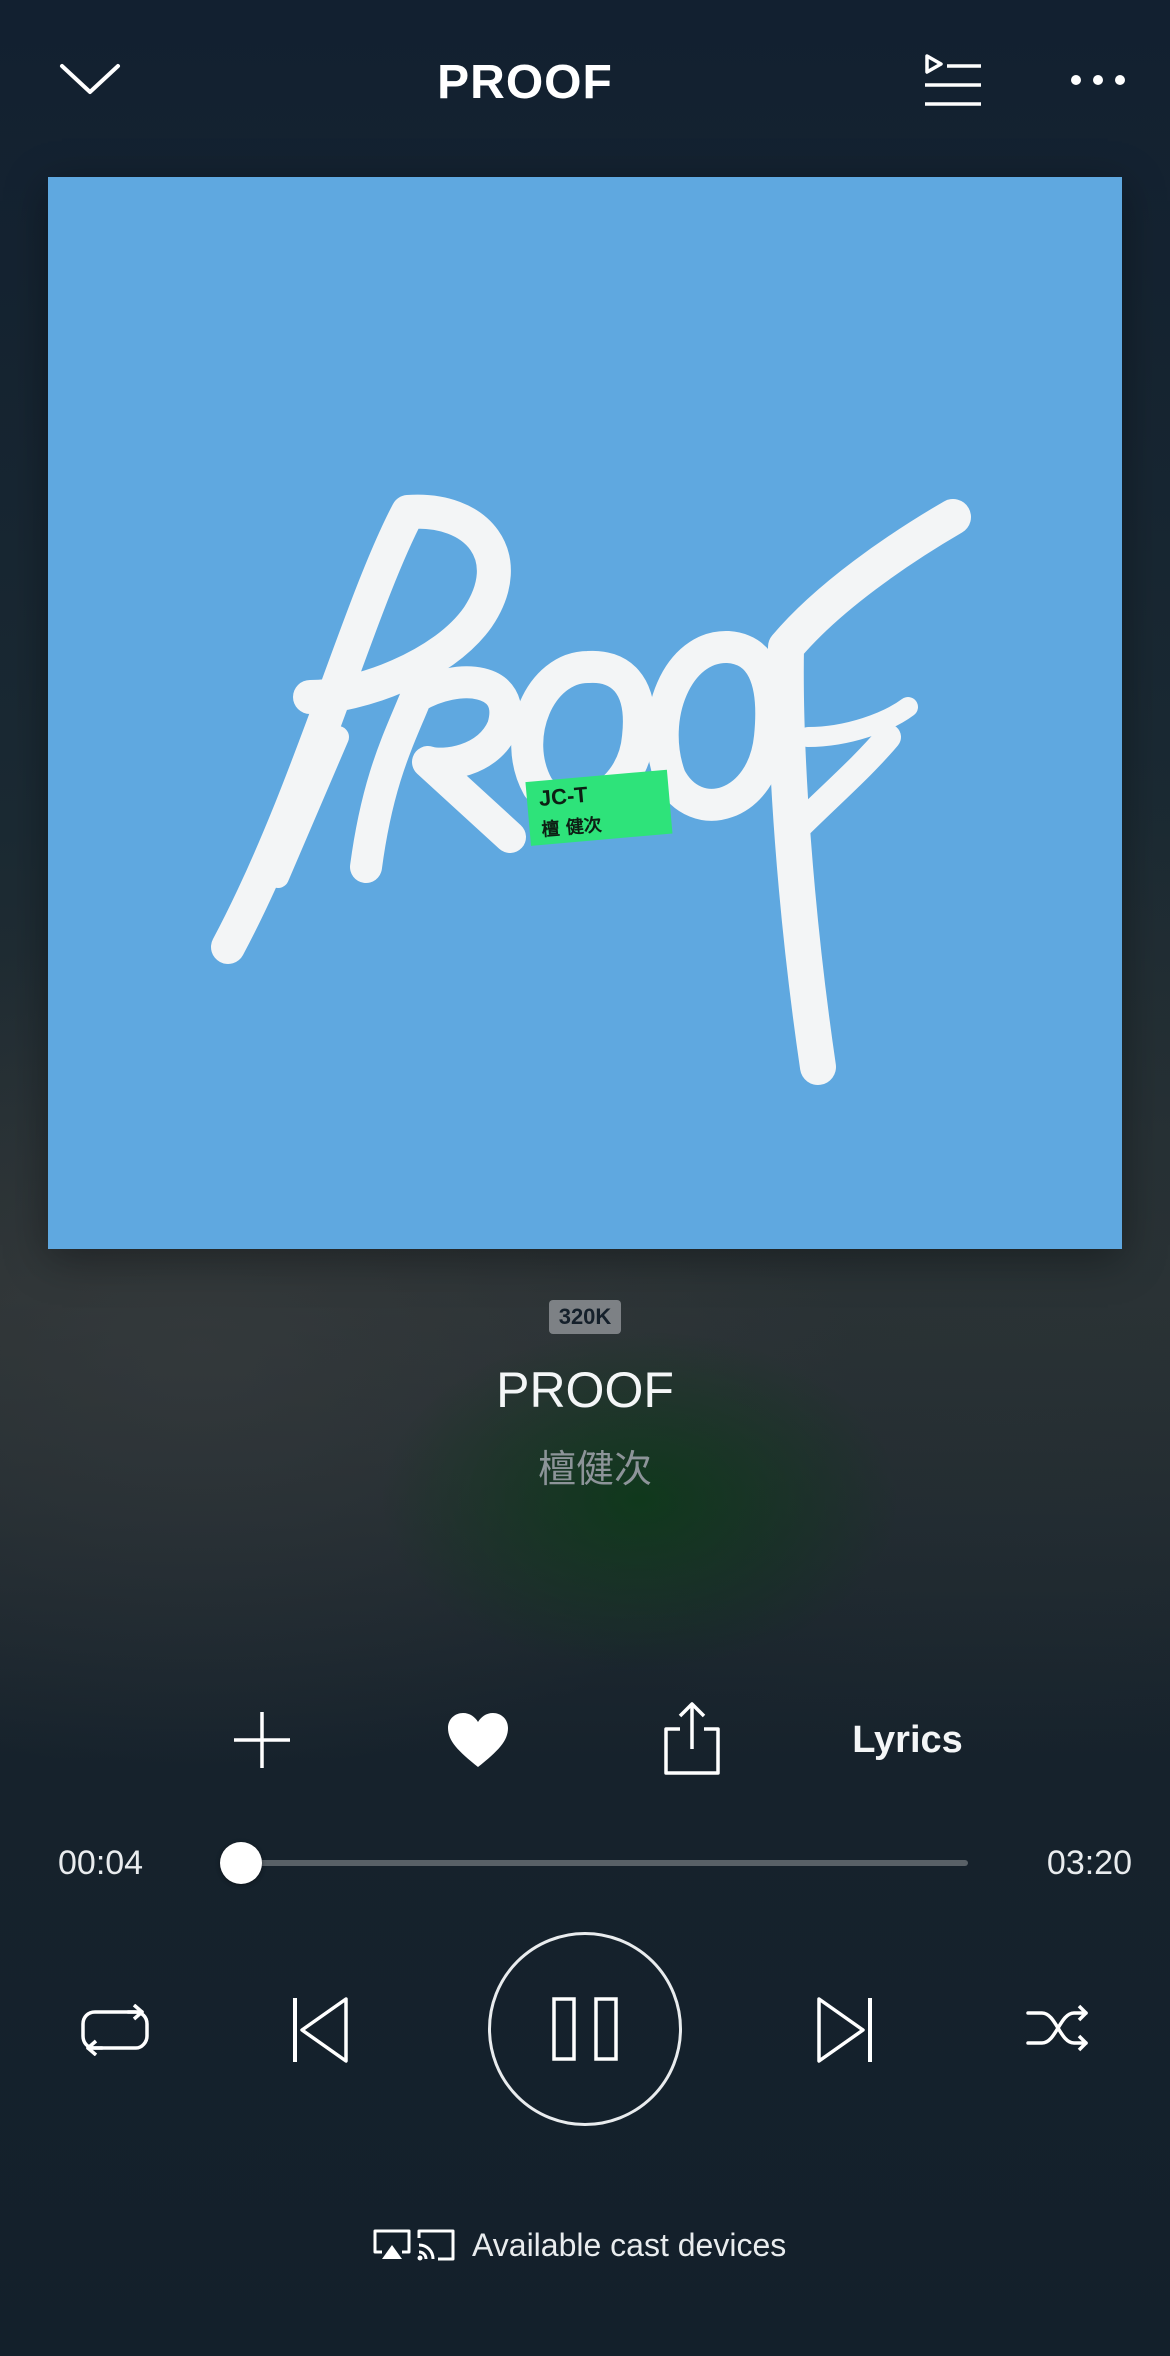  I want to click on sticker-line1: JC-T, so click(563, 796).